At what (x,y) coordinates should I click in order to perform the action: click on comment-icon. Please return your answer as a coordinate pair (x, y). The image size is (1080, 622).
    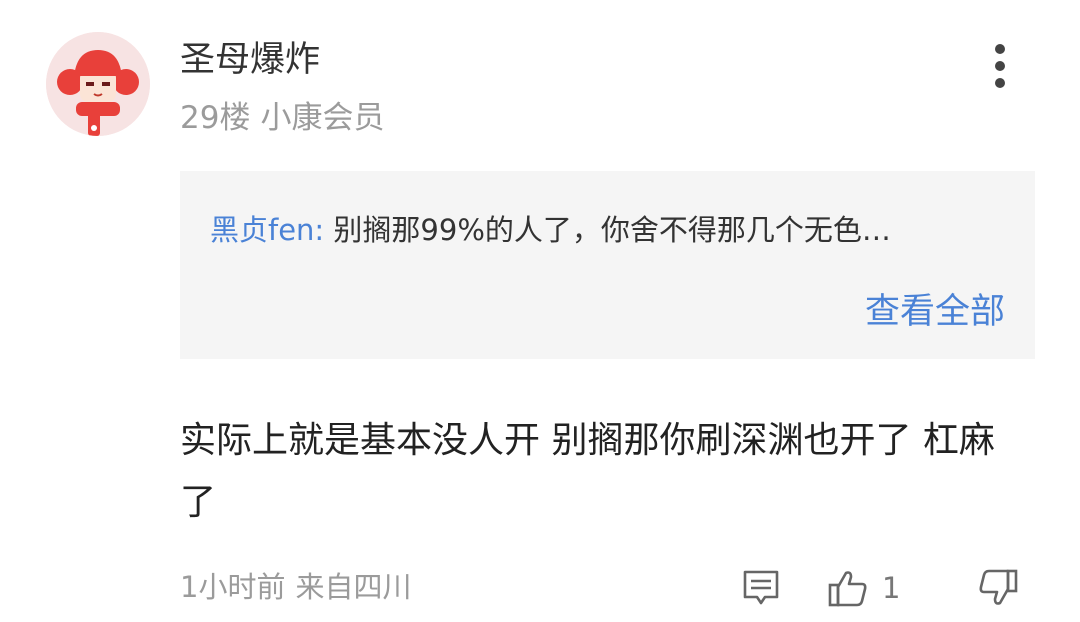
    Looking at the image, I should click on (761, 587).